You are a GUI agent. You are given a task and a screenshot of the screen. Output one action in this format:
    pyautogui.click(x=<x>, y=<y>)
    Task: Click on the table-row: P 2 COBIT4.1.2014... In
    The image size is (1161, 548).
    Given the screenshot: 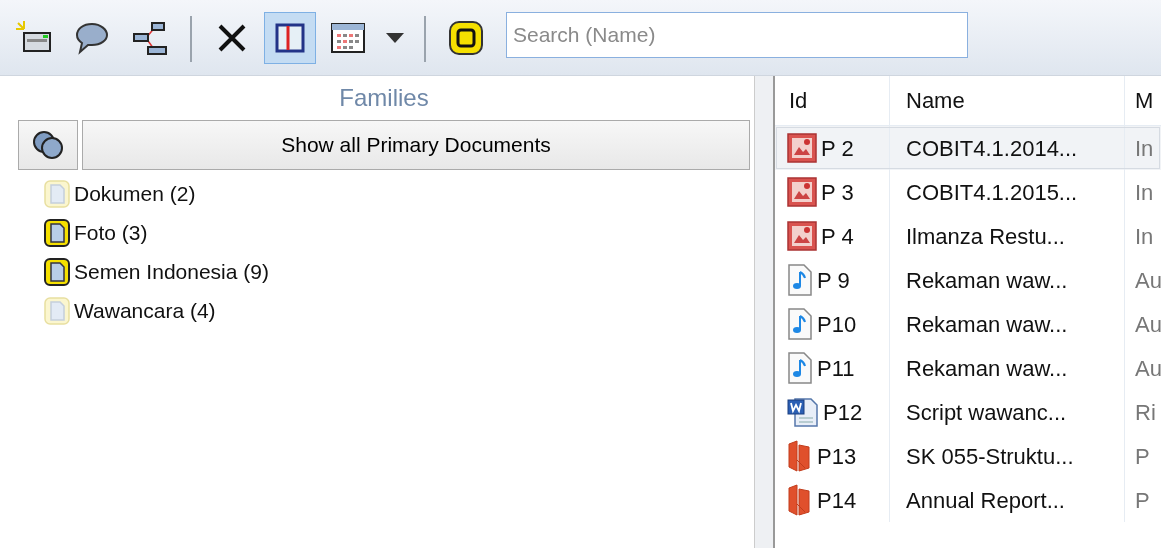 What is the action you would take?
    pyautogui.click(x=968, y=148)
    